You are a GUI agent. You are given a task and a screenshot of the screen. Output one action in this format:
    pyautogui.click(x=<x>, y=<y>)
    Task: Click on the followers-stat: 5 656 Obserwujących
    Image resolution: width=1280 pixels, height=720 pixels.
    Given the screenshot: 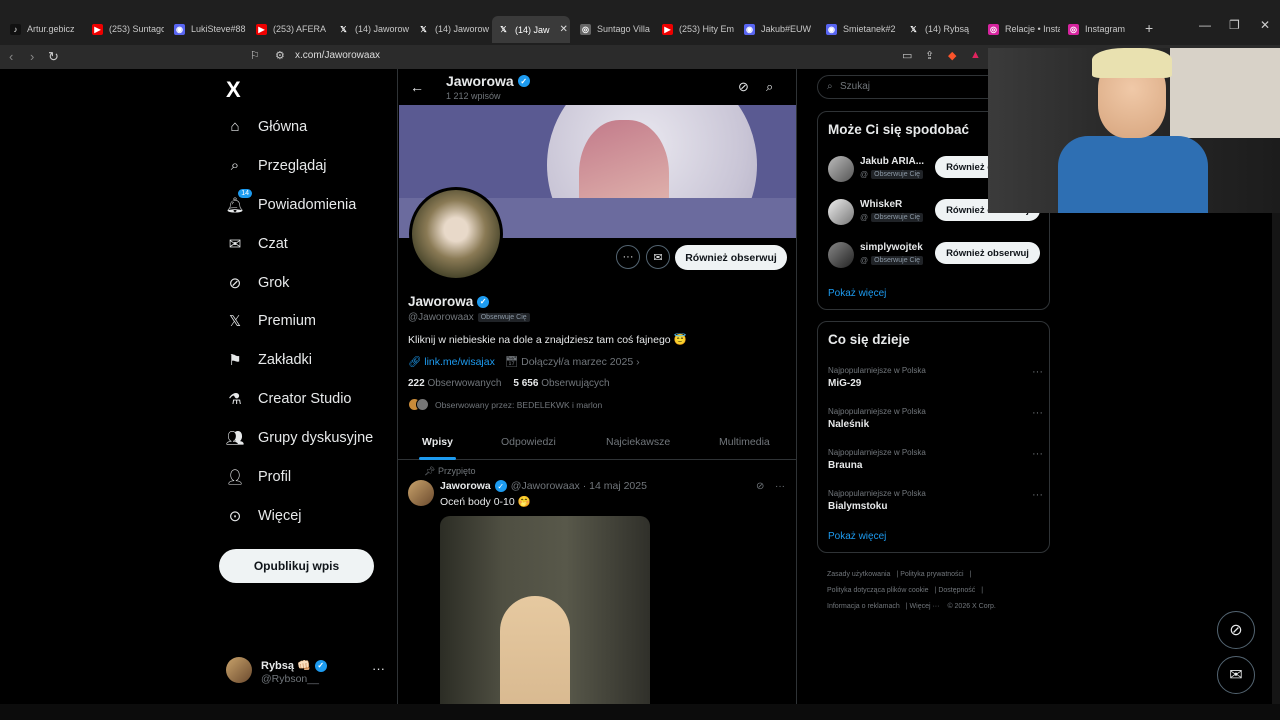 What is the action you would take?
    pyautogui.click(x=561, y=383)
    